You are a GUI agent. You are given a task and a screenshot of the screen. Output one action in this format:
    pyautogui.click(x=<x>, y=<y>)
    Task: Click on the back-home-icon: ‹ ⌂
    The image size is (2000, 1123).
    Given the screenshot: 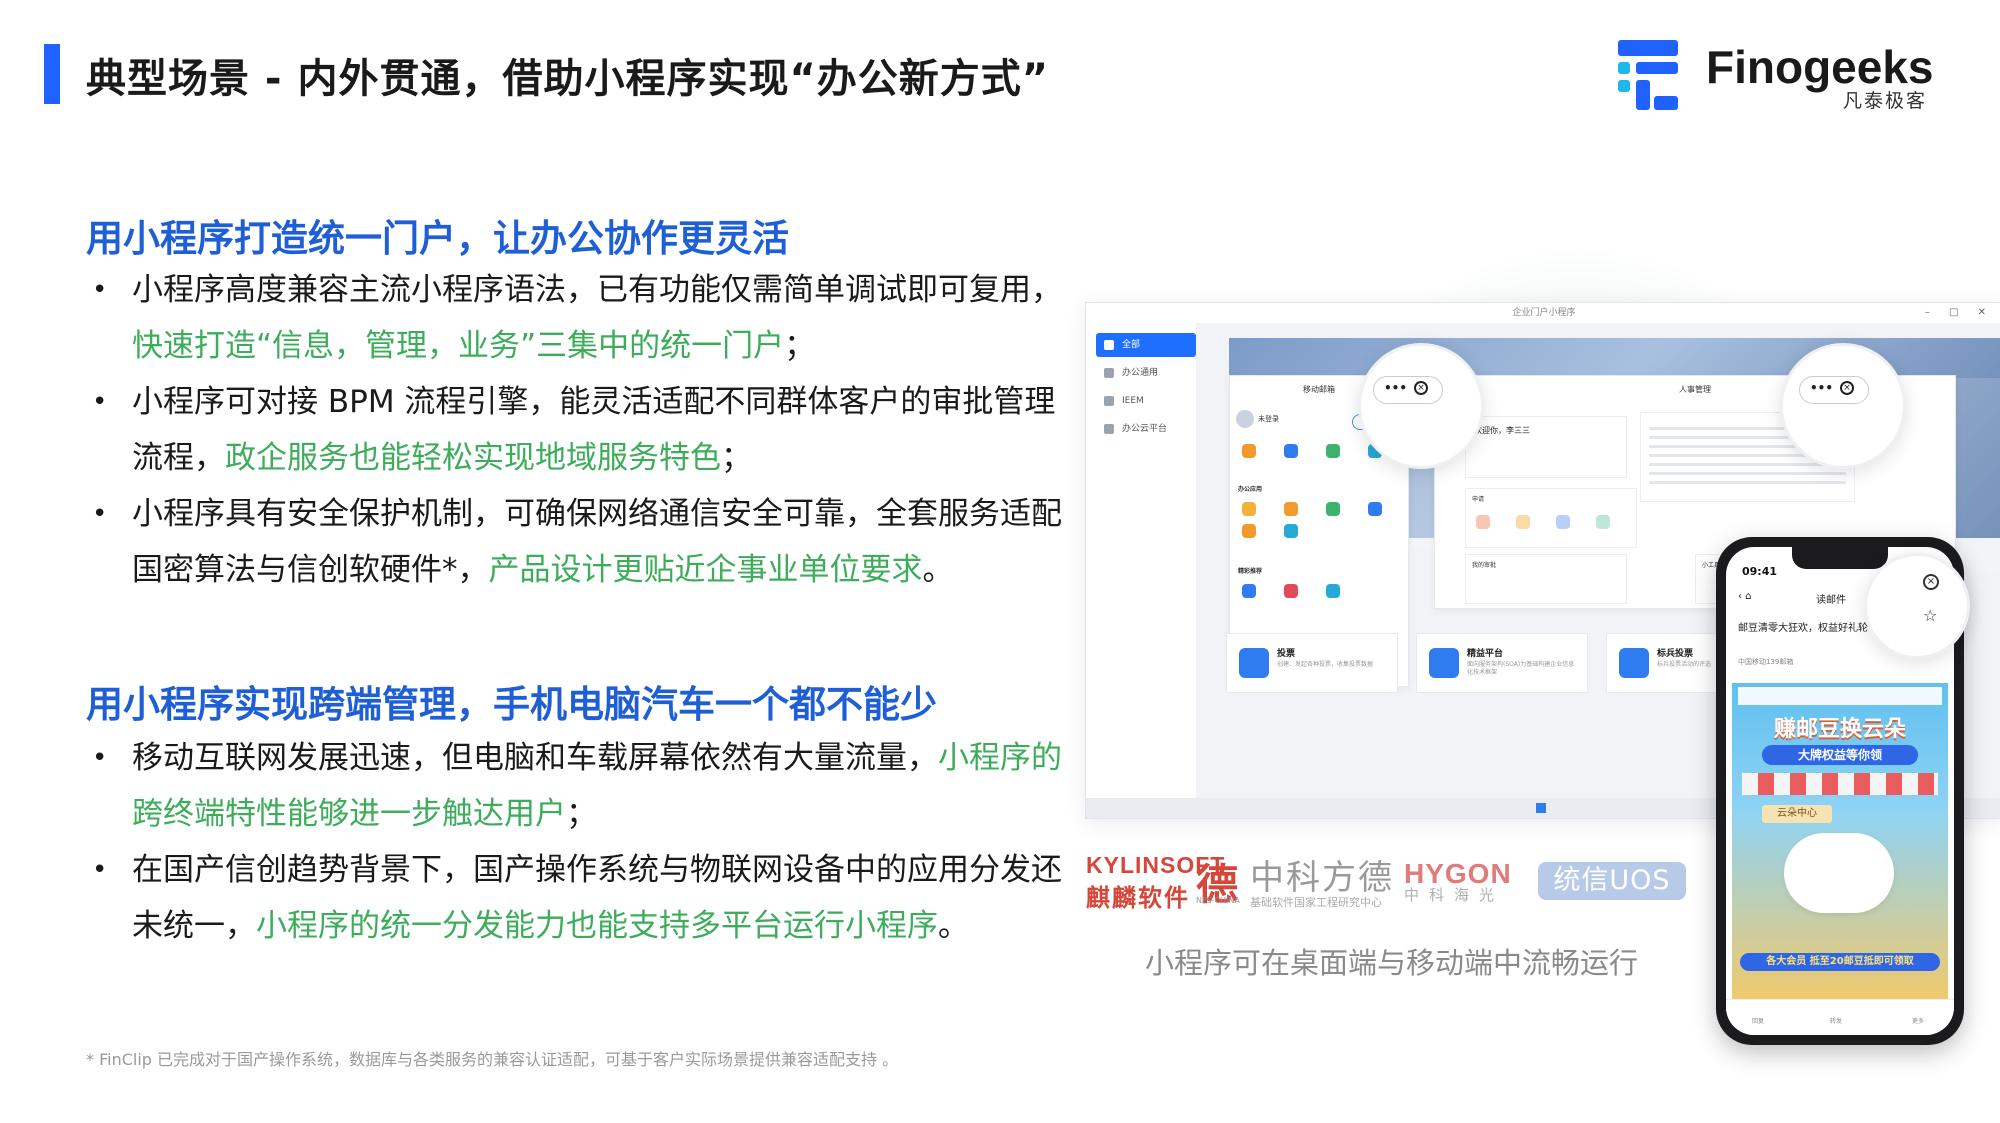 What is the action you would take?
    pyautogui.click(x=1745, y=596)
    